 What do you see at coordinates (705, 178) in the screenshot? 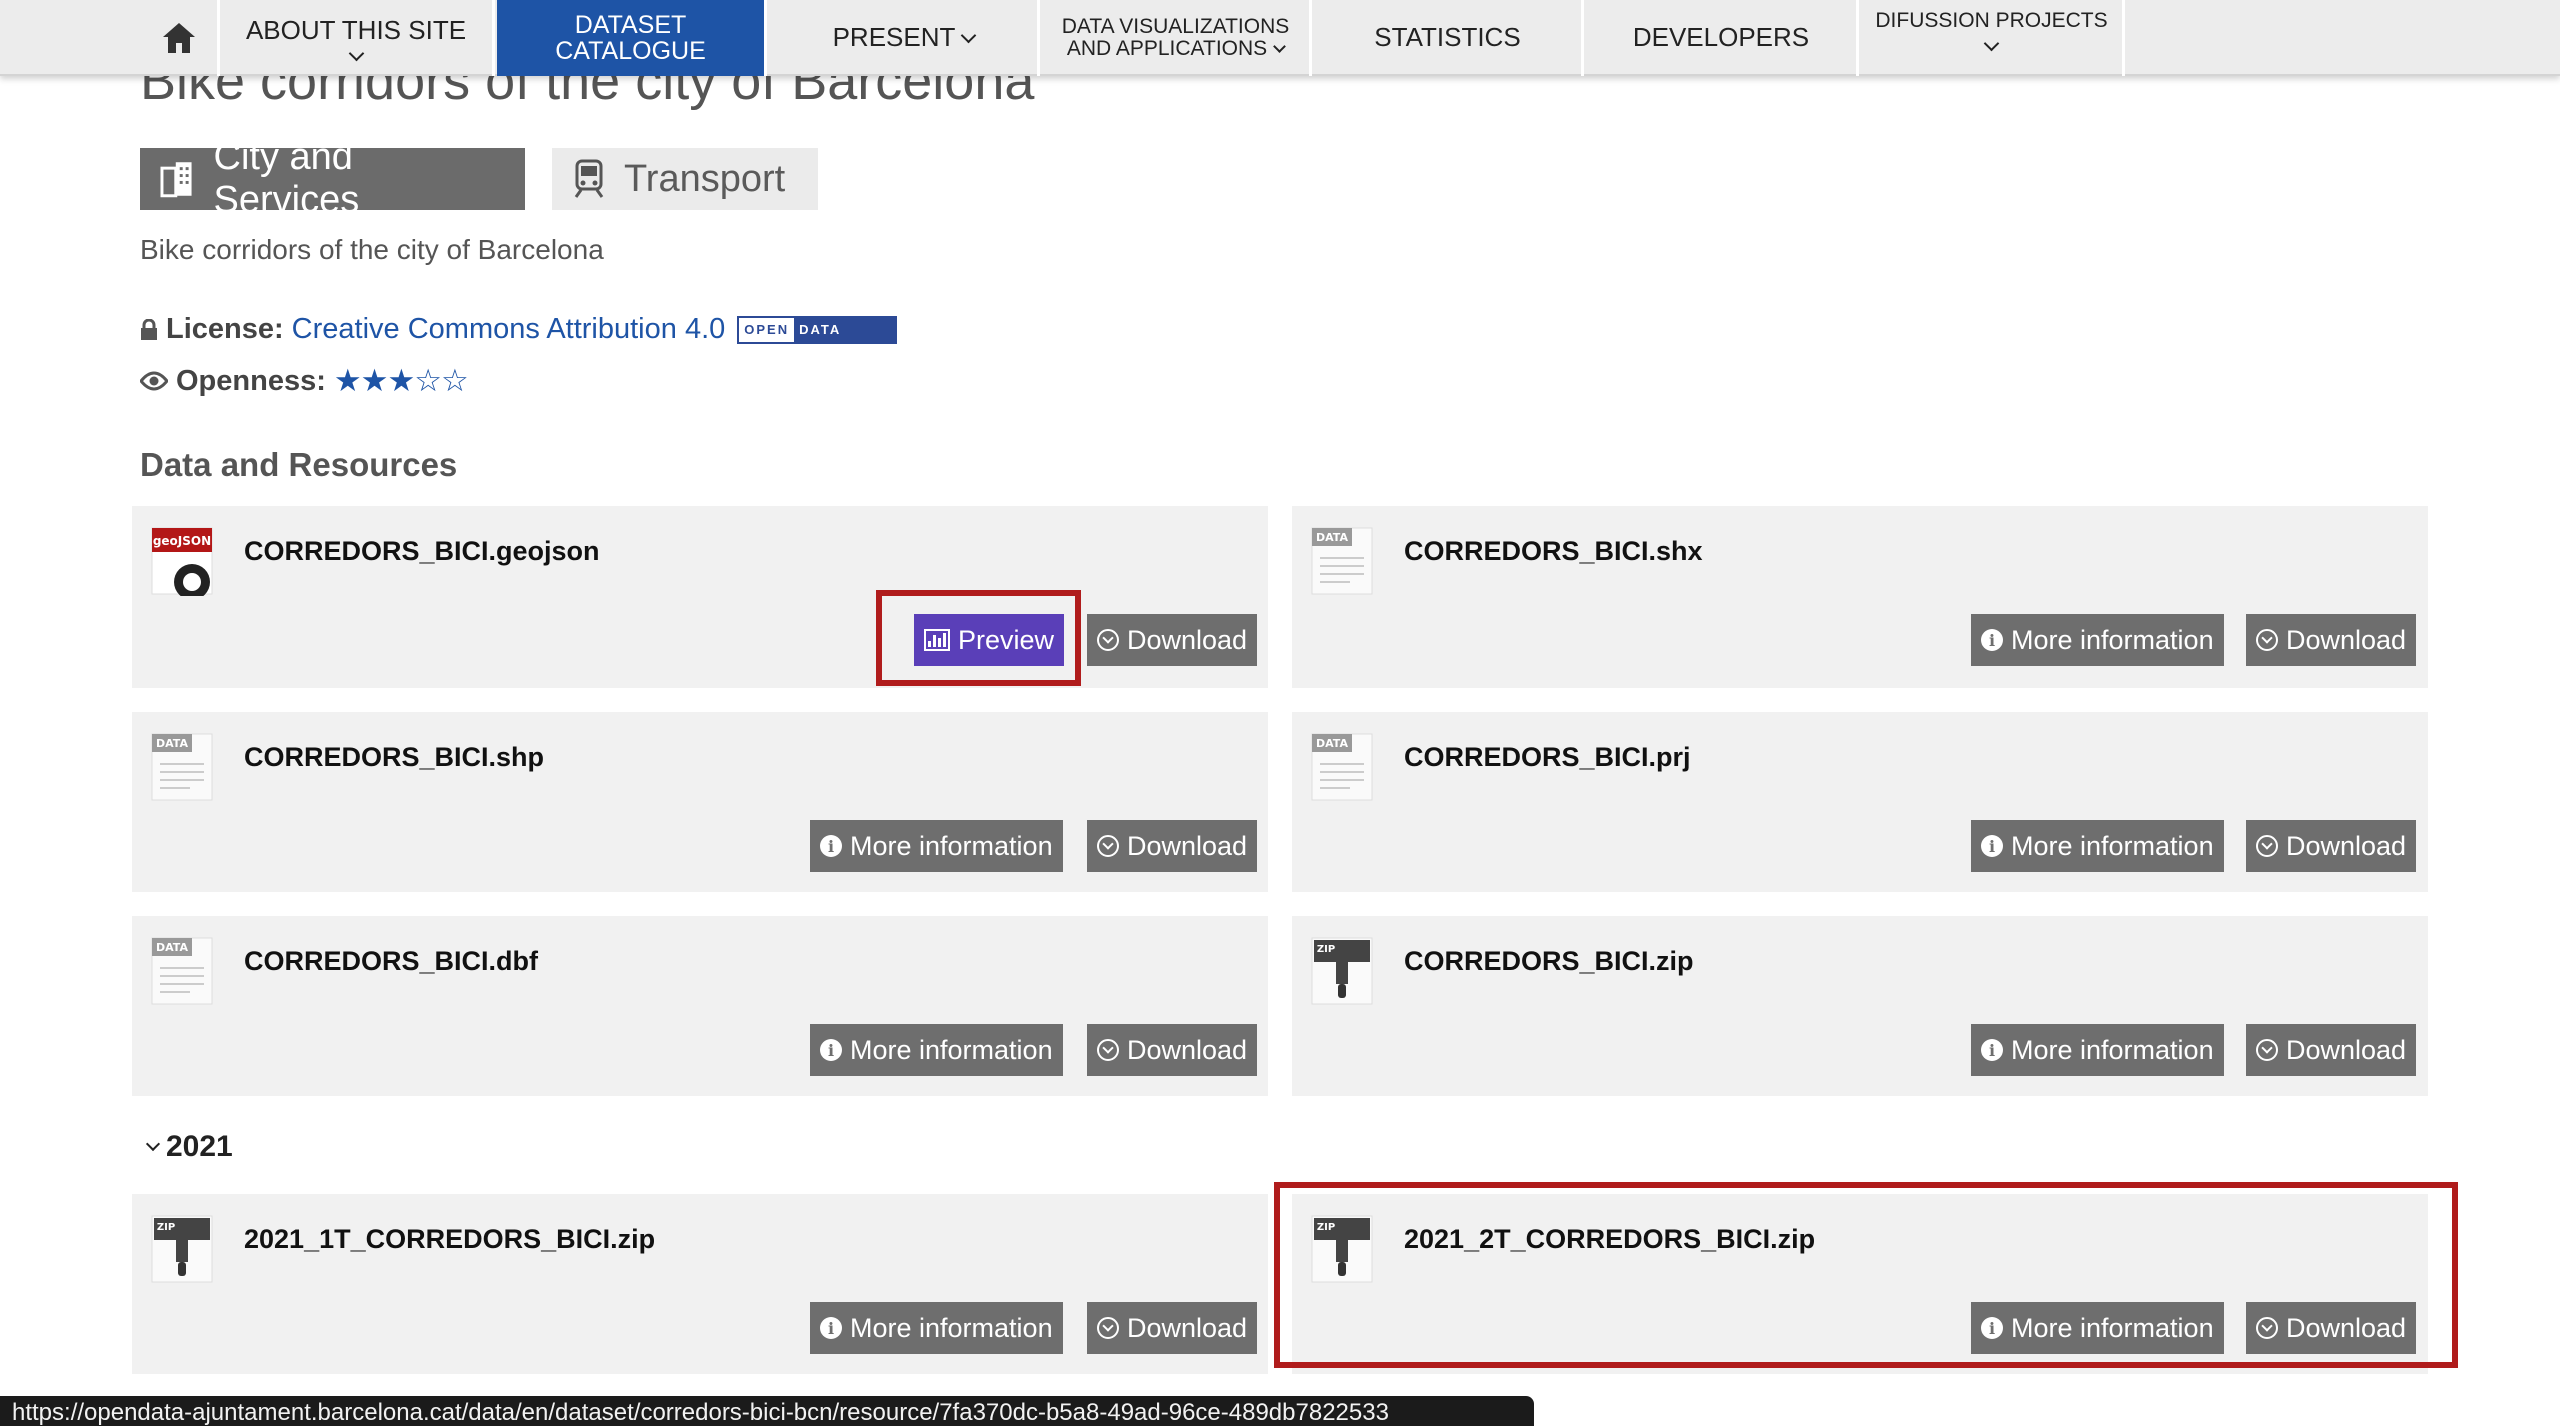
I see `tag-label: Transport` at bounding box center [705, 178].